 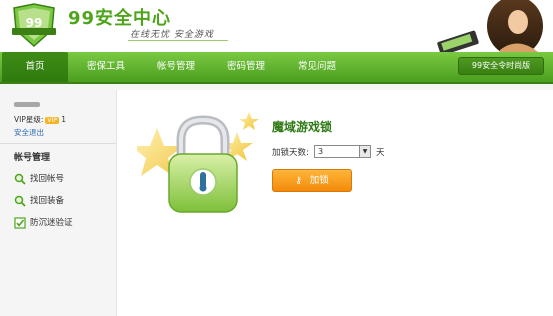 What do you see at coordinates (486, 30) in the screenshot?
I see `hero-character-image` at bounding box center [486, 30].